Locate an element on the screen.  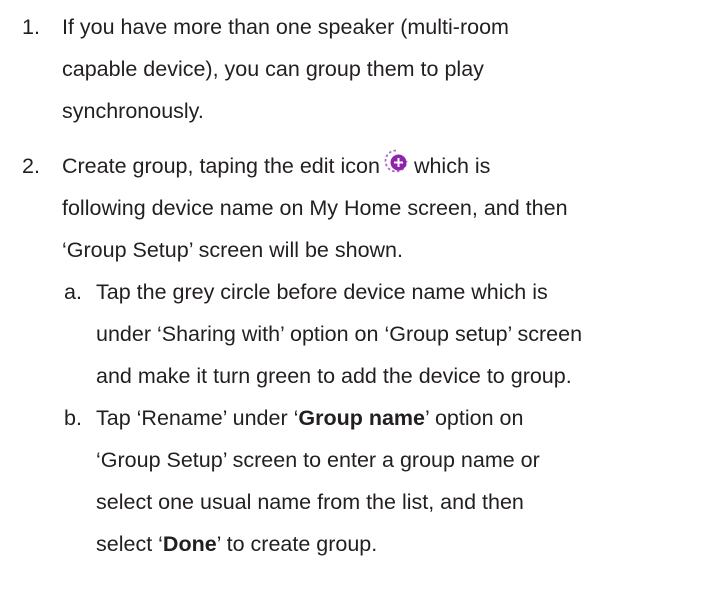
step-line: ‘Group Setup’ screen will be shown. is located at coordinates (232, 250).